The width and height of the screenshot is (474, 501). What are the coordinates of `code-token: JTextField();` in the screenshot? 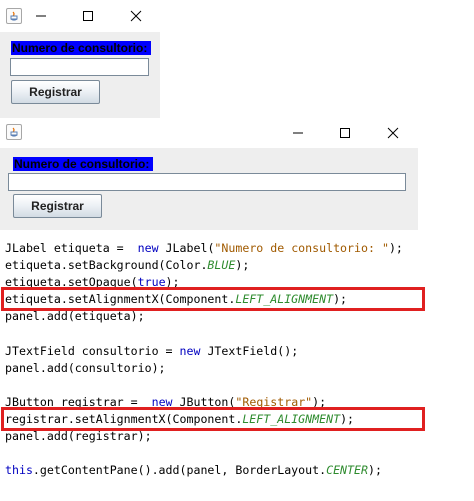 It's located at (249, 350).